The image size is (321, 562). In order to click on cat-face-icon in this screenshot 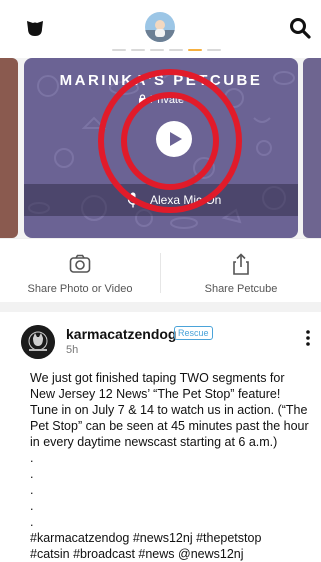, I will do `click(35, 28)`.